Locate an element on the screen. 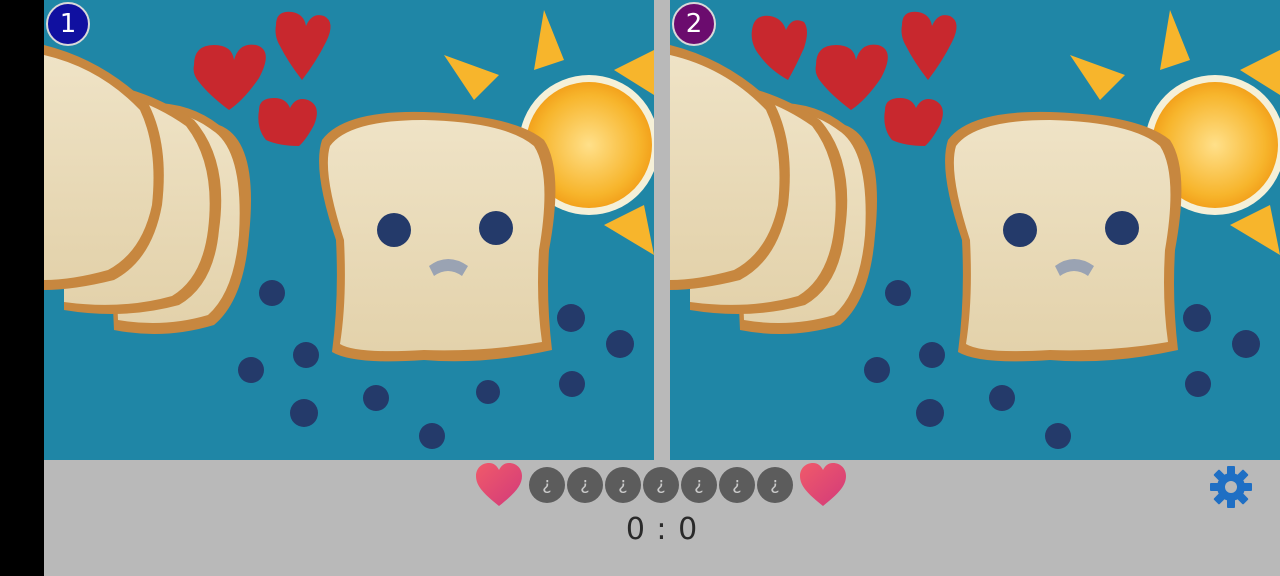 The width and height of the screenshot is (1280, 576). picture-number-badge-2: 2 is located at coordinates (694, 24).